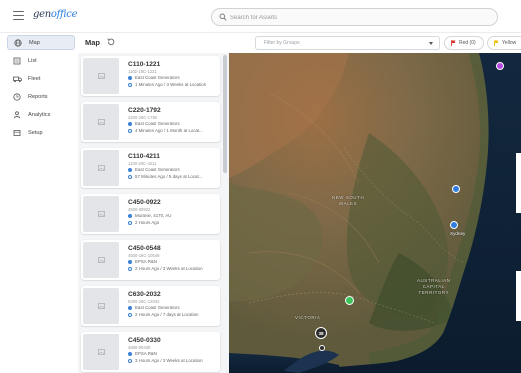 This screenshot has height=373, width=521. What do you see at coordinates (144, 110) in the screenshot?
I see `asset-name: C220-1792` at bounding box center [144, 110].